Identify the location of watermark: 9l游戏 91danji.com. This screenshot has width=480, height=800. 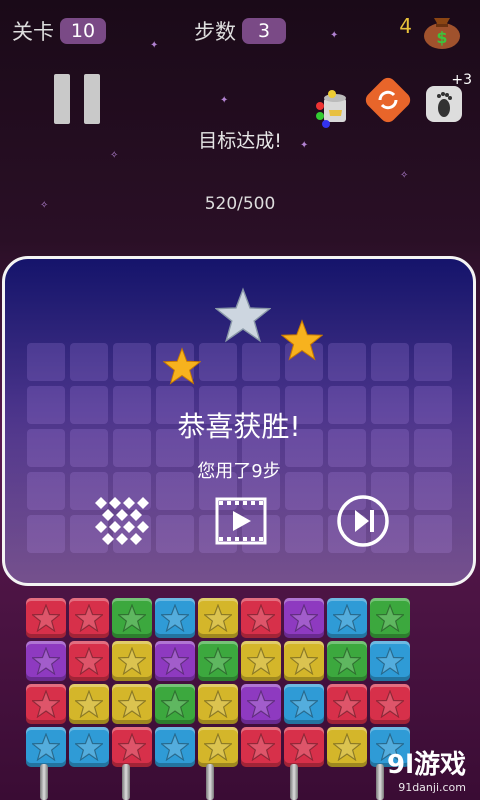
(426, 769).